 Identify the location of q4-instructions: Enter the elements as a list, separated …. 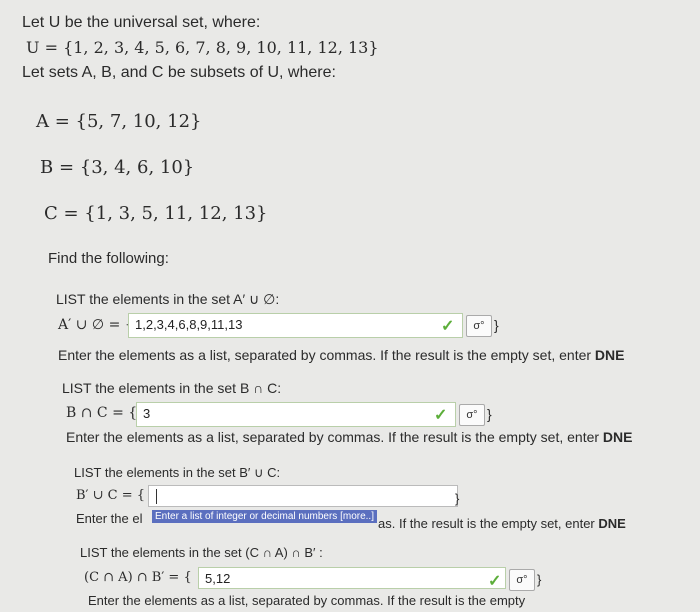
(307, 600).